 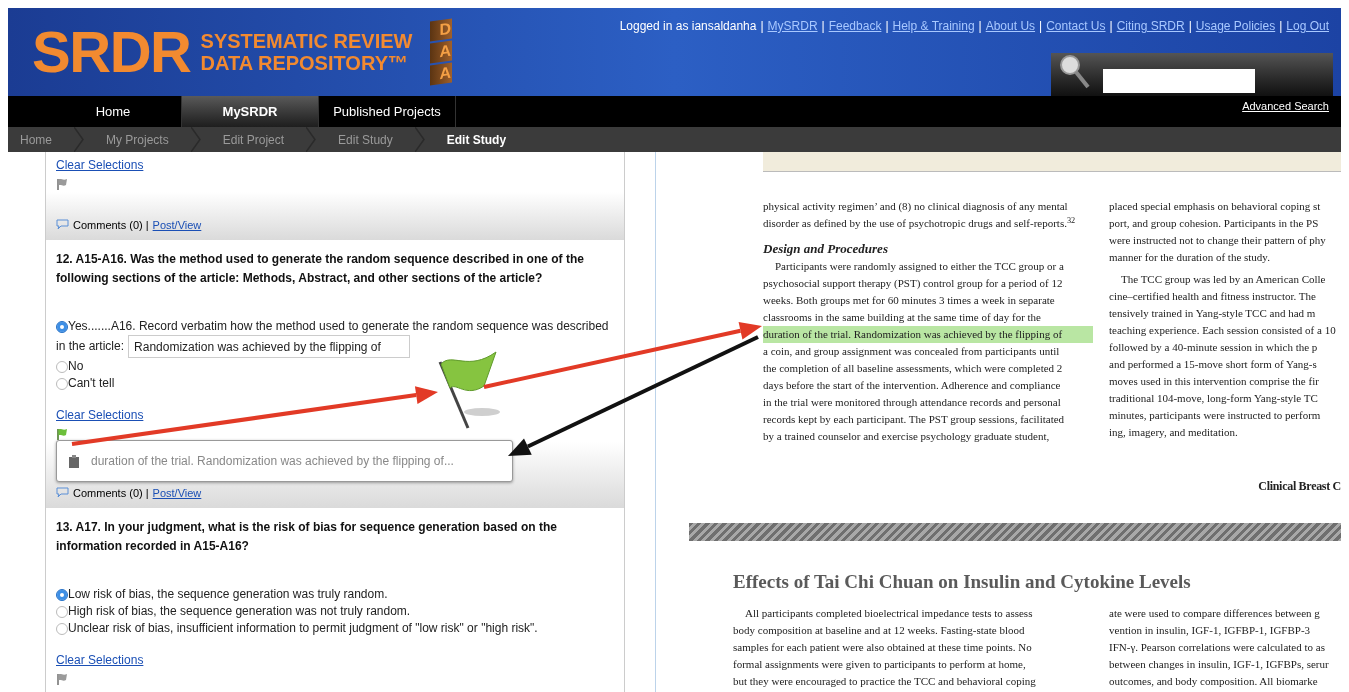 I want to click on article-text-line: traditional 104-move, long-form Yang-style TC, so click(x=1214, y=398).